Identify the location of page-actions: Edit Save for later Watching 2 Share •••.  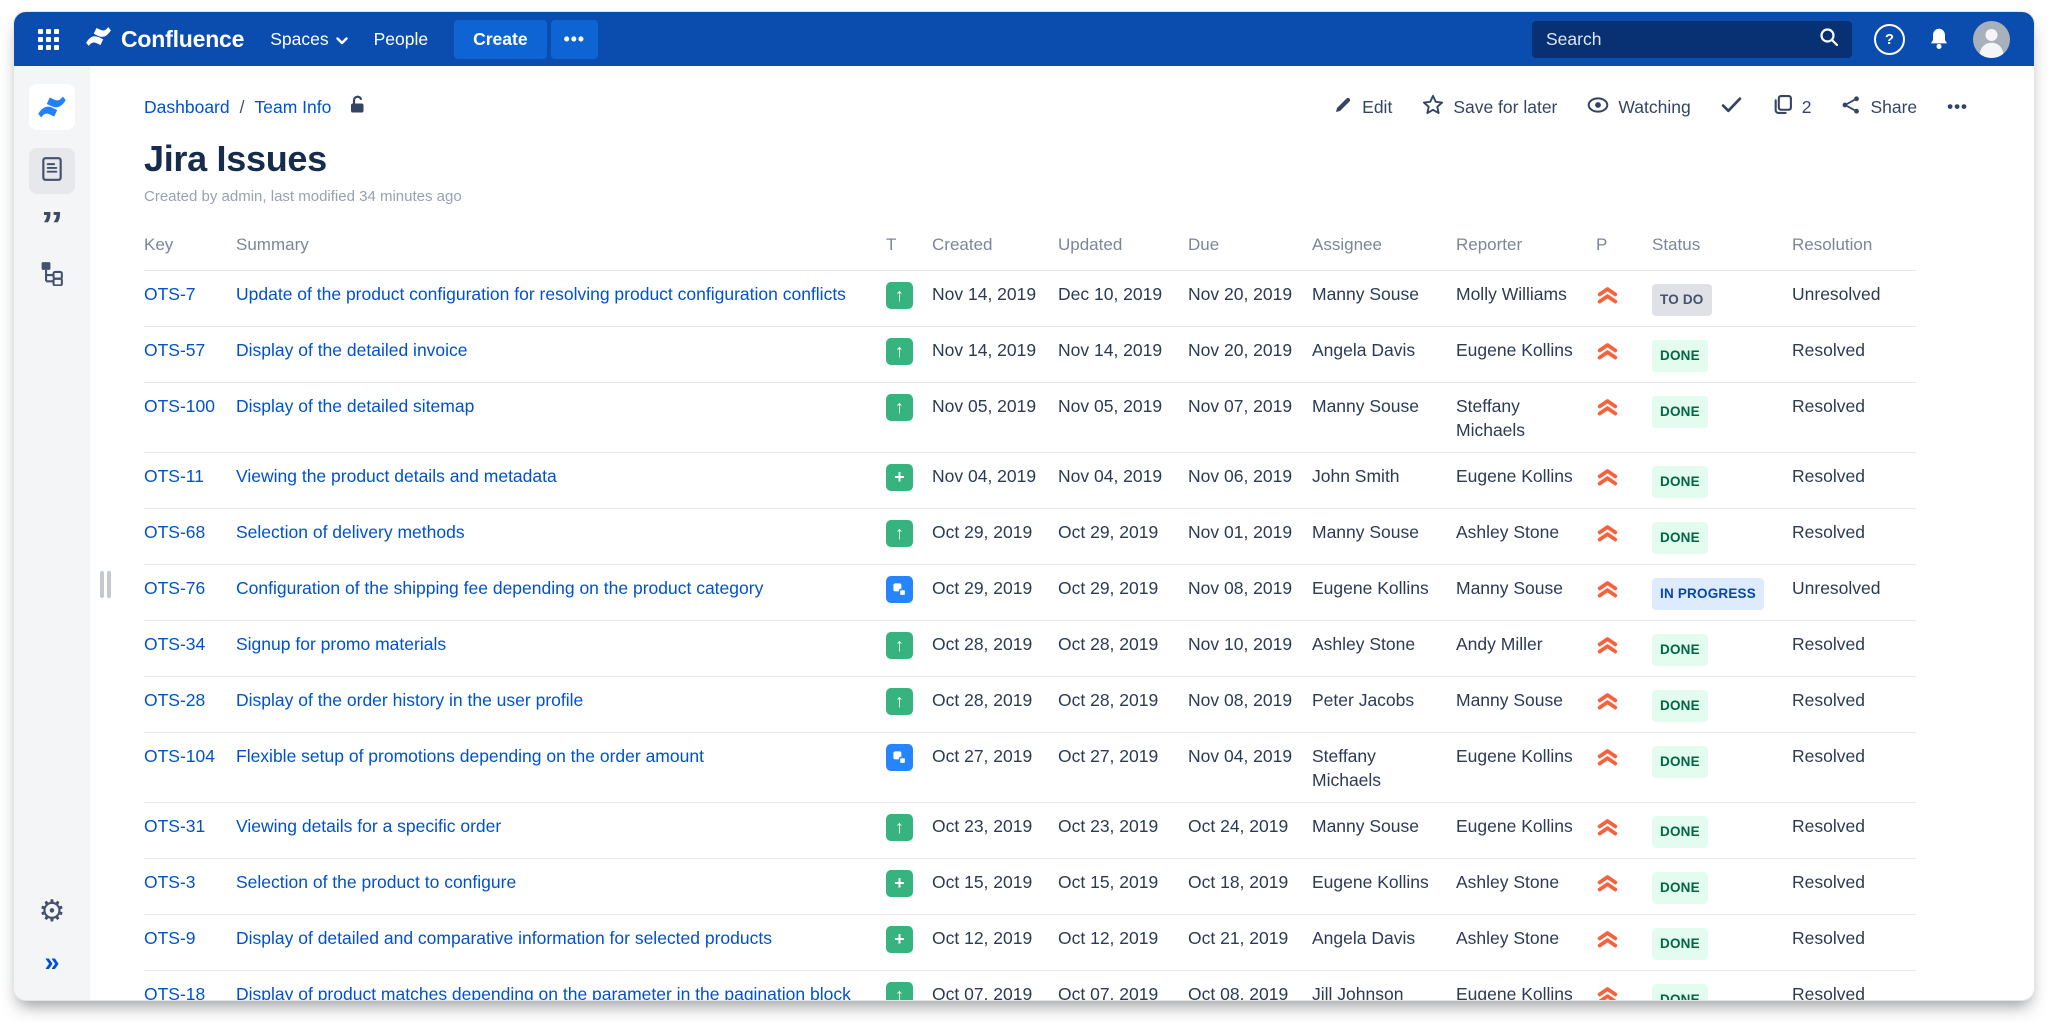
(1650, 107).